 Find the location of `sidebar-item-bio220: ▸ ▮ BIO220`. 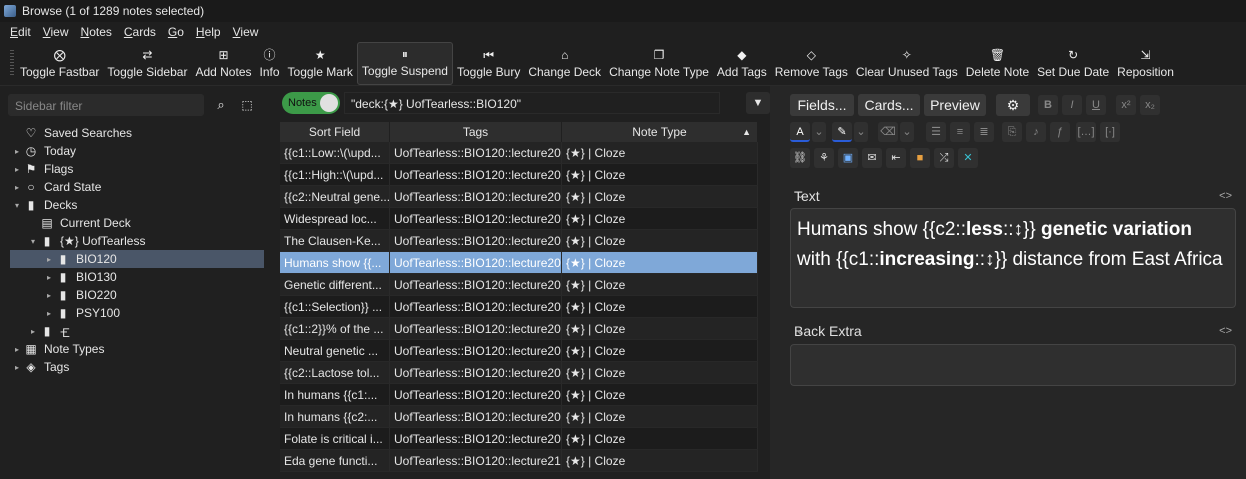

sidebar-item-bio220: ▸ ▮ BIO220 is located at coordinates (136, 295).